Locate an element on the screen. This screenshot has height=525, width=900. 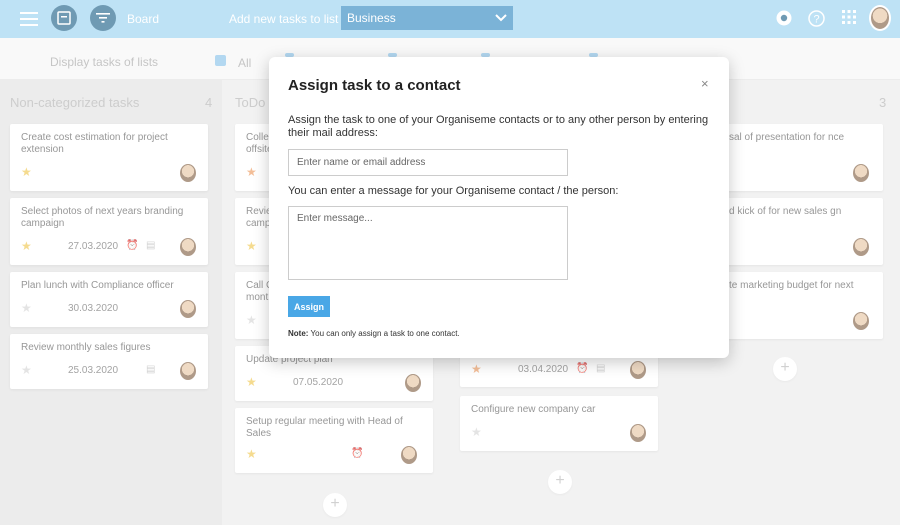
close-icon: × is located at coordinates (705, 83).